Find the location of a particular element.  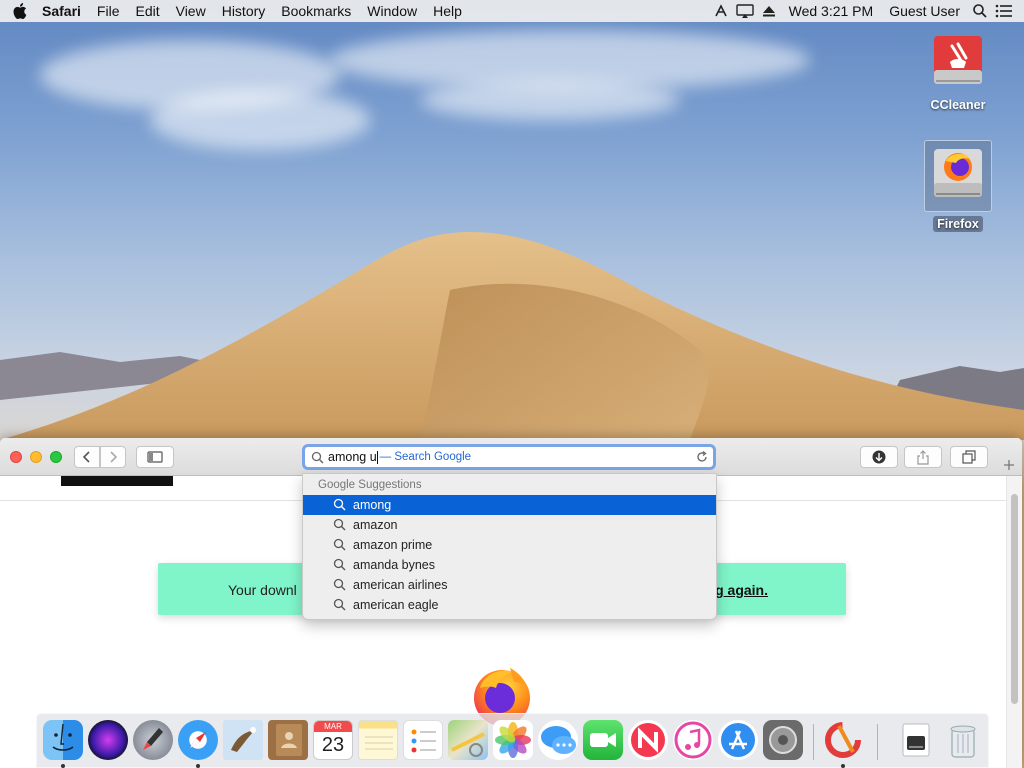

reload-button is located at coordinates (702, 458).